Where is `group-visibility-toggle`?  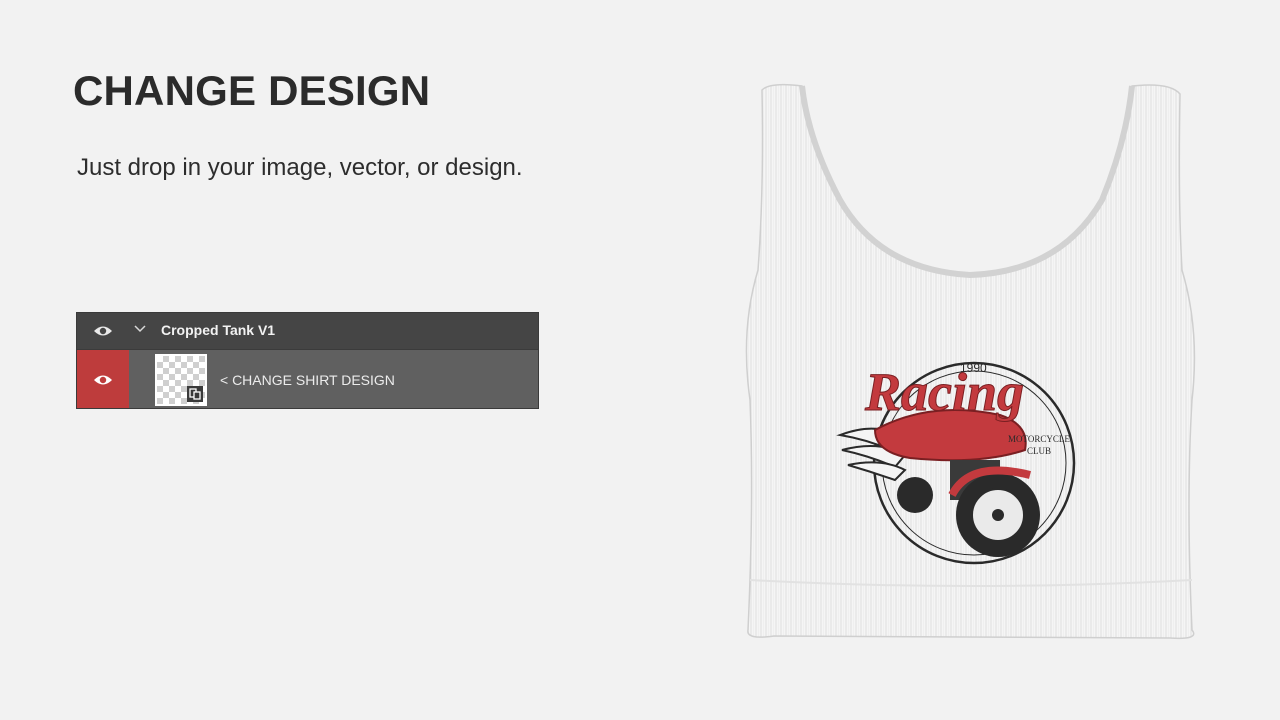 group-visibility-toggle is located at coordinates (103, 331).